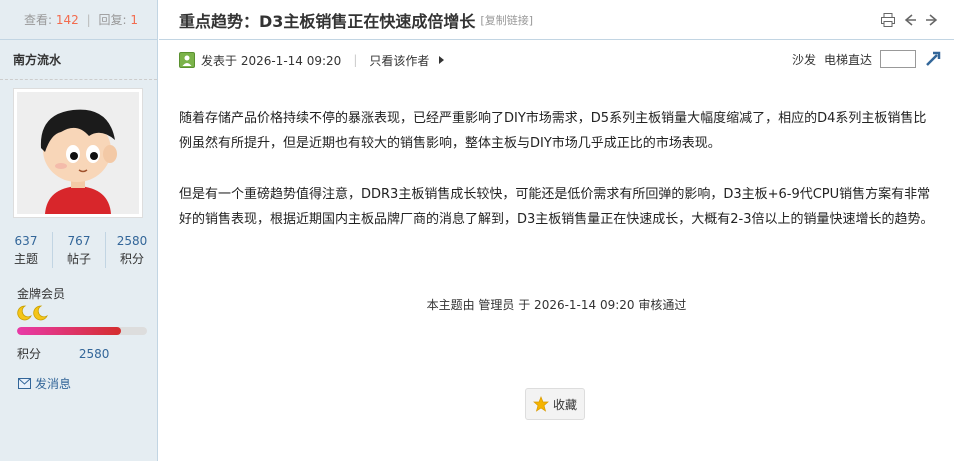 This screenshot has width=954, height=461. I want to click on send-message-link: 发消息, so click(44, 383).